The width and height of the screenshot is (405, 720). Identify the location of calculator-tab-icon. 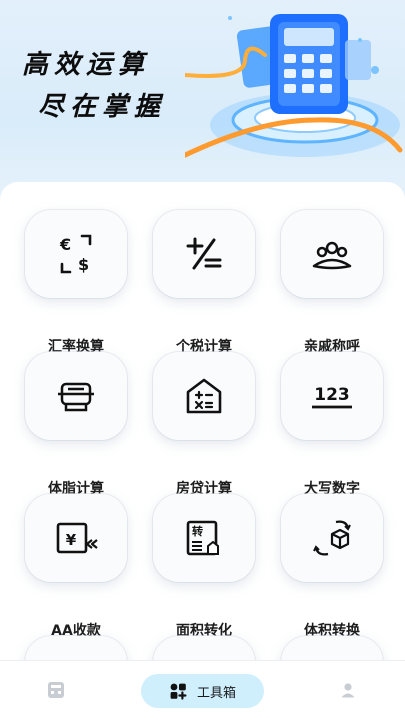
(56, 690).